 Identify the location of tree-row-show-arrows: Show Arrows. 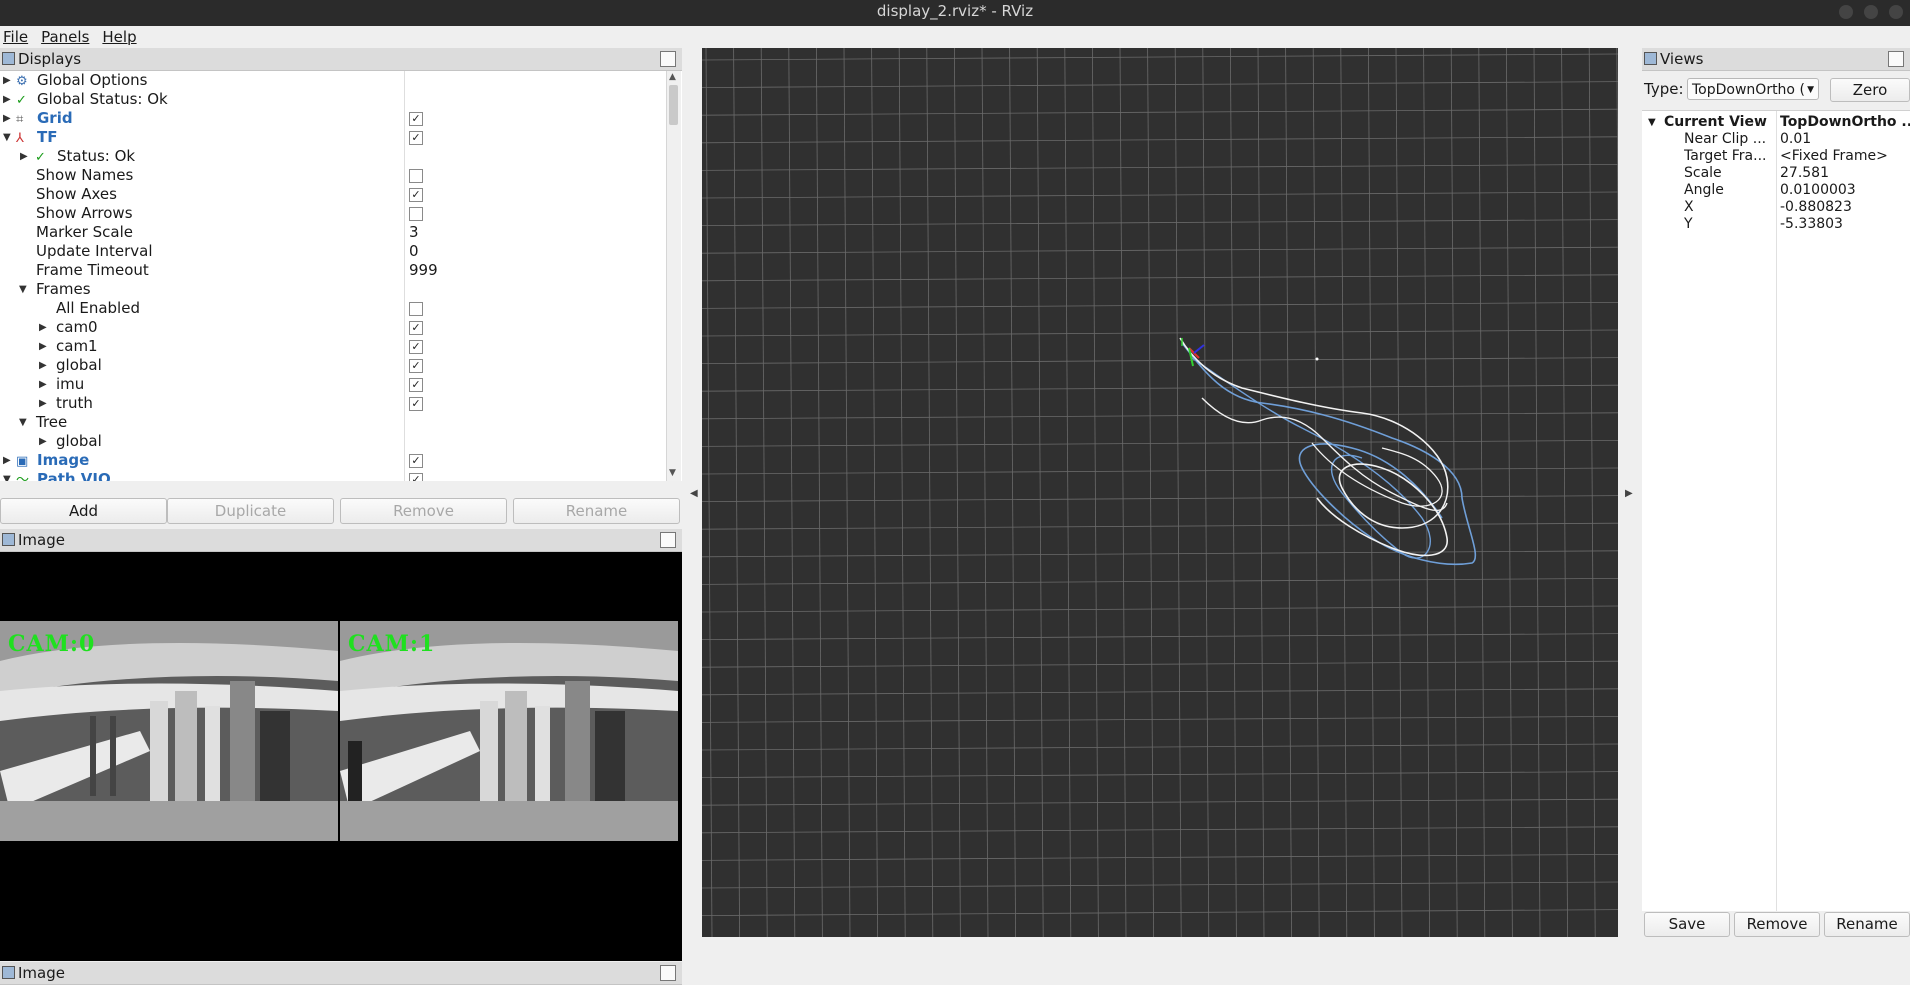
(332, 213).